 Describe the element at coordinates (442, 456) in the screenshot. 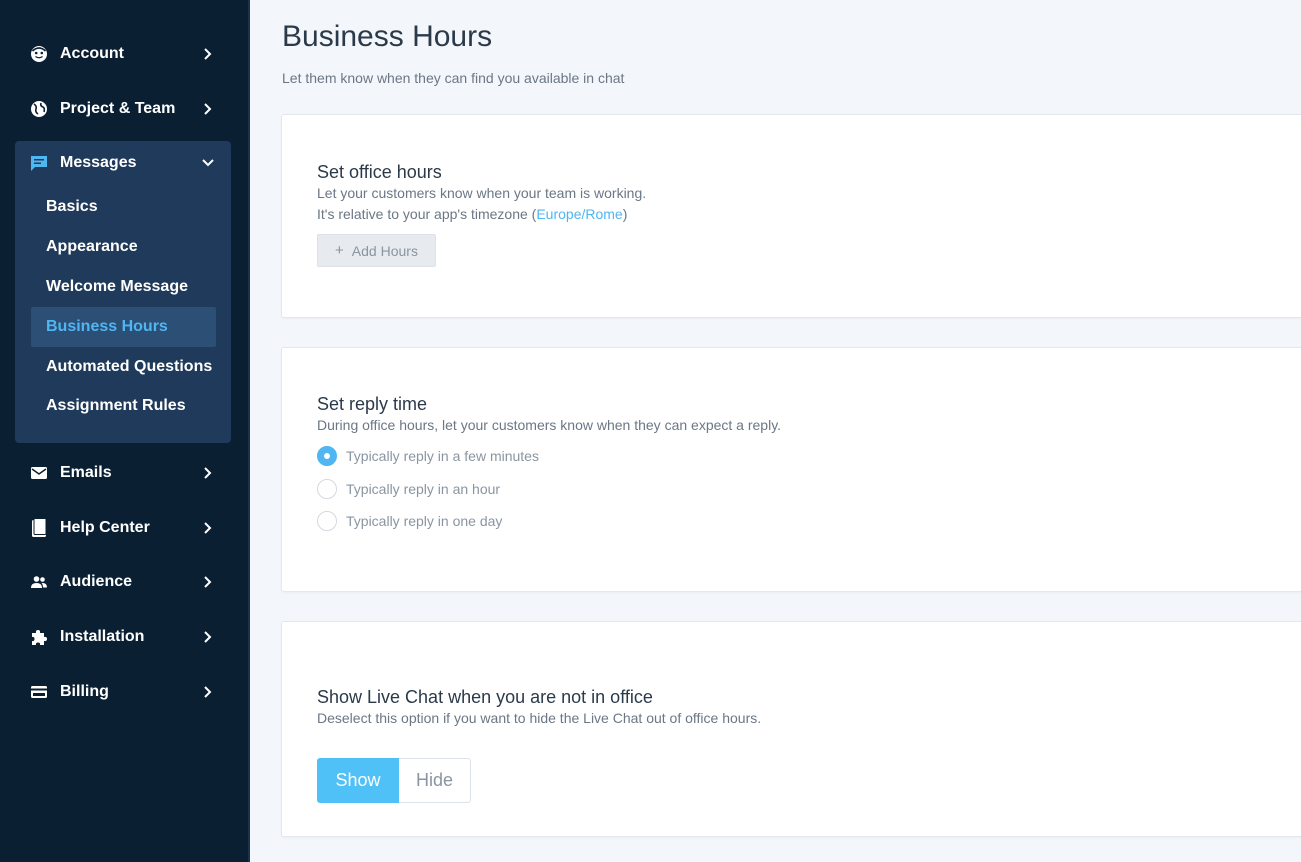

I see `radio-label: Typically reply in a few minutes` at that location.